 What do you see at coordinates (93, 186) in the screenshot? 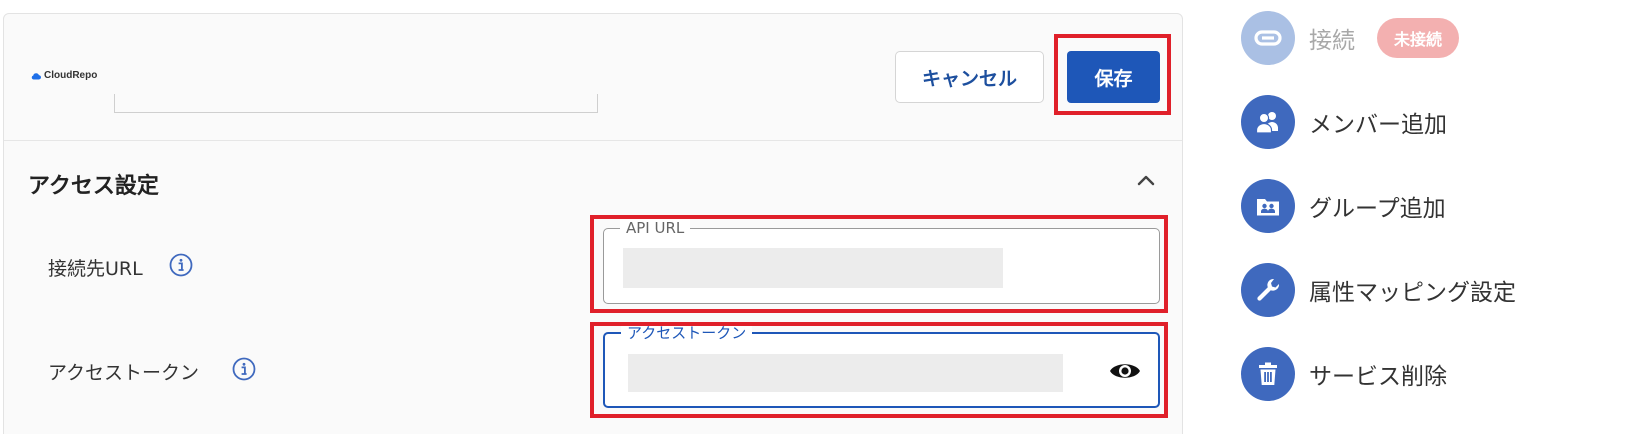
I see `section-title-access-settings: アクセス設定` at bounding box center [93, 186].